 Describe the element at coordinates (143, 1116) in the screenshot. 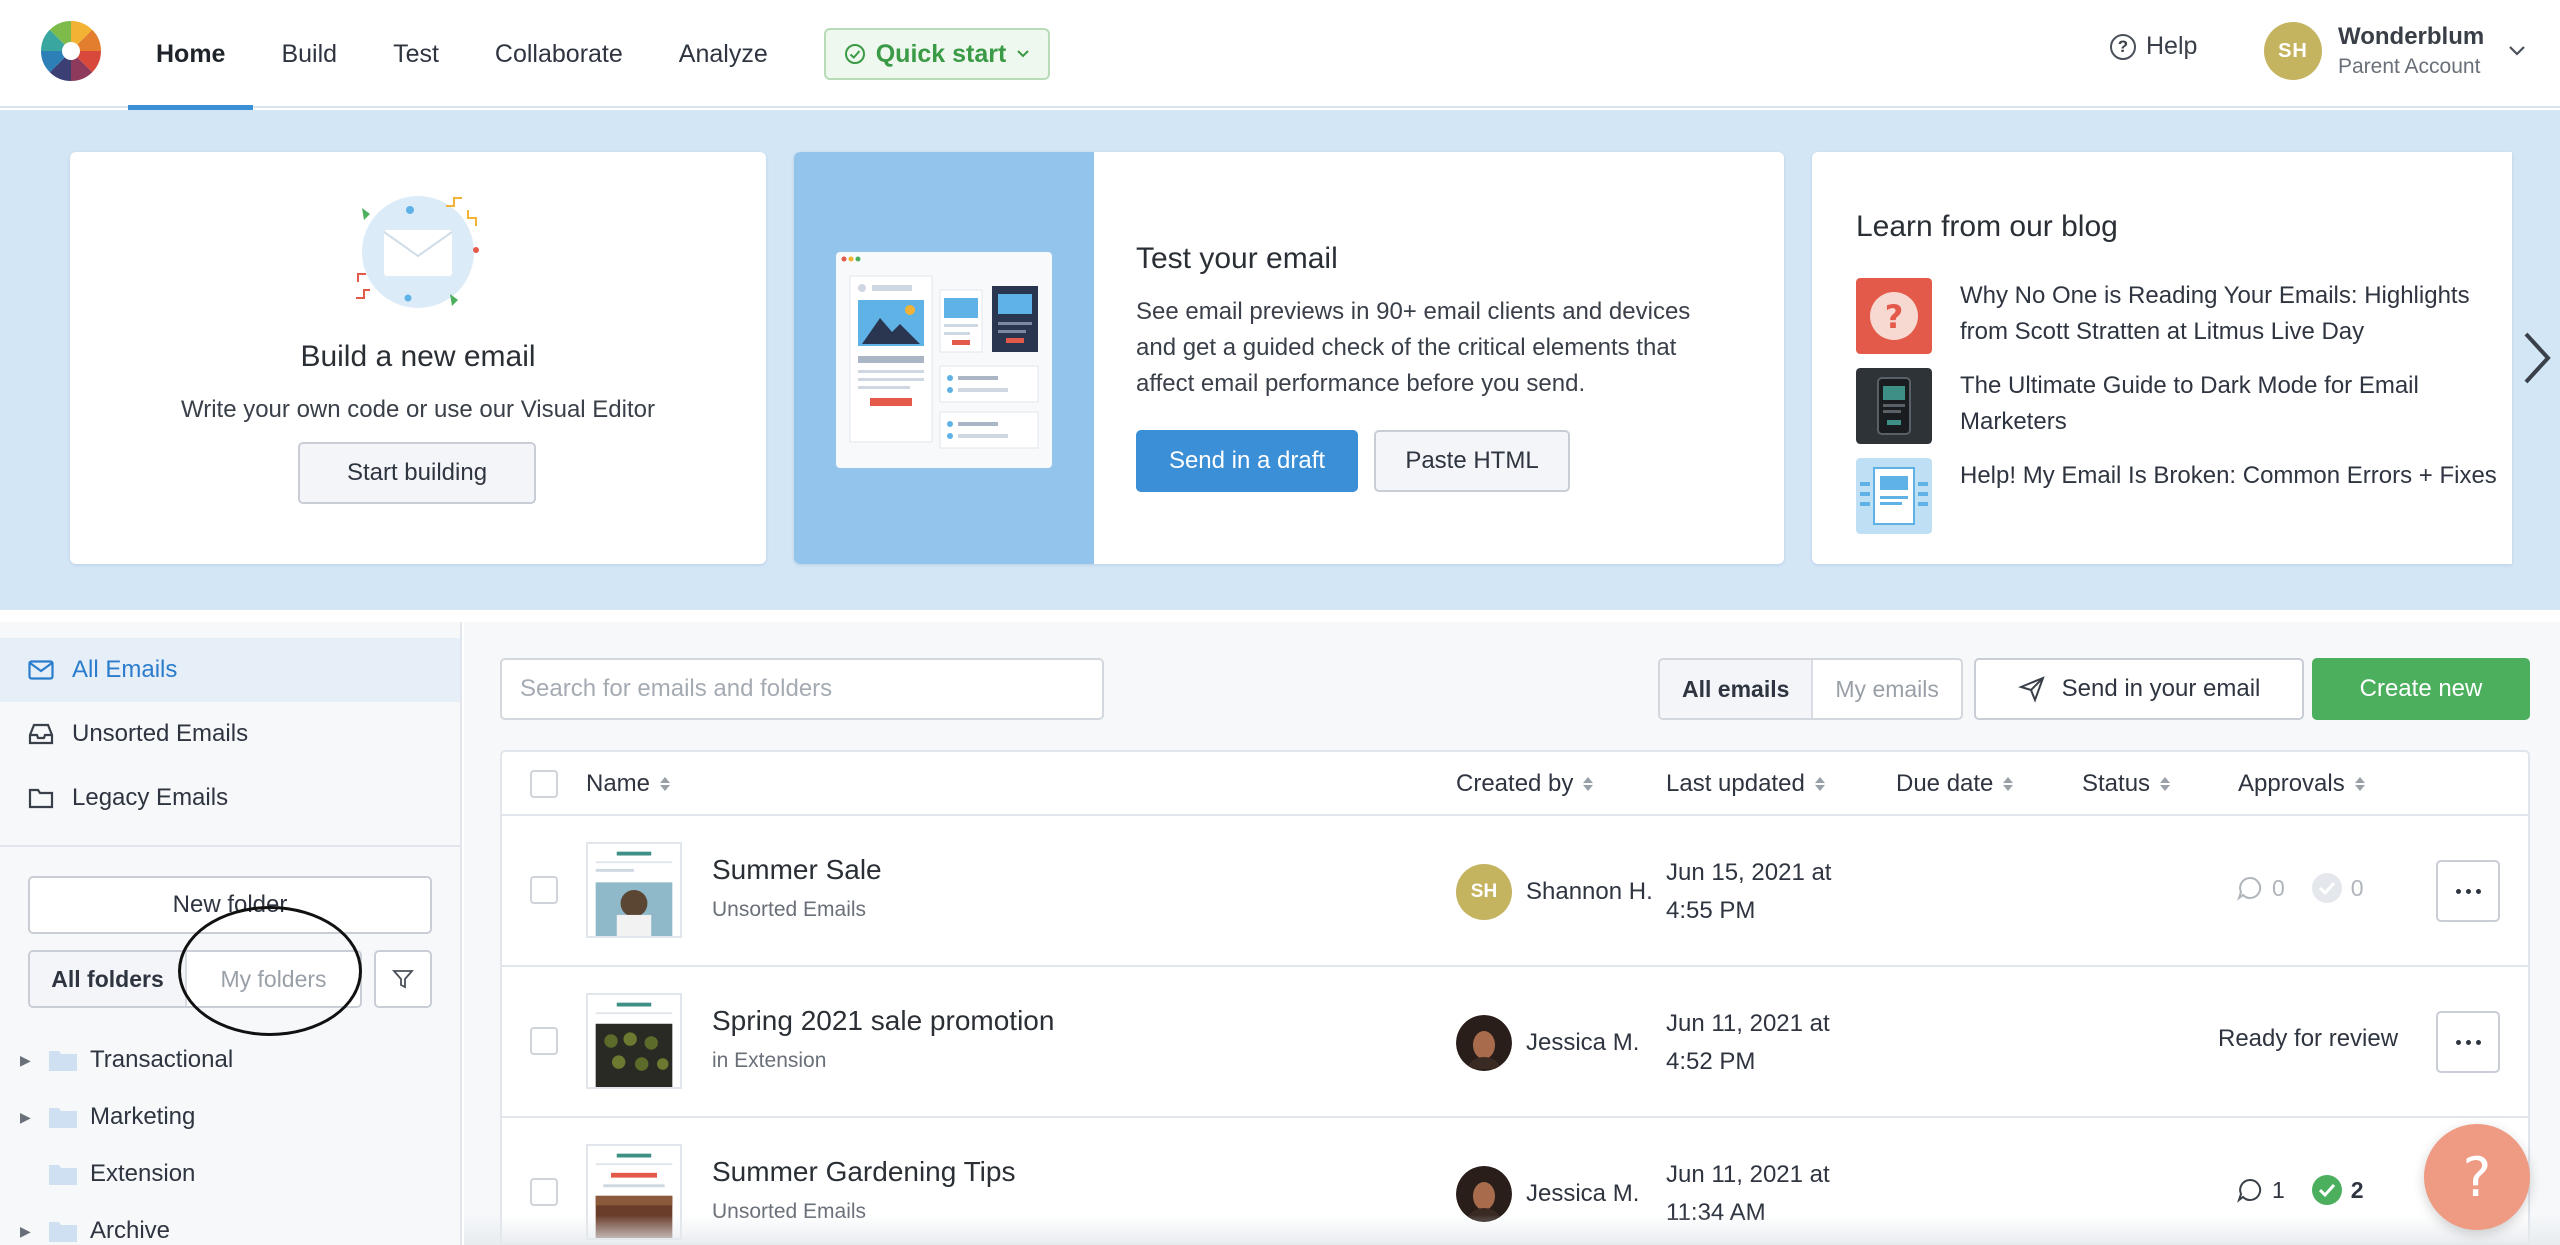

I see `folder-label: Marketing` at that location.